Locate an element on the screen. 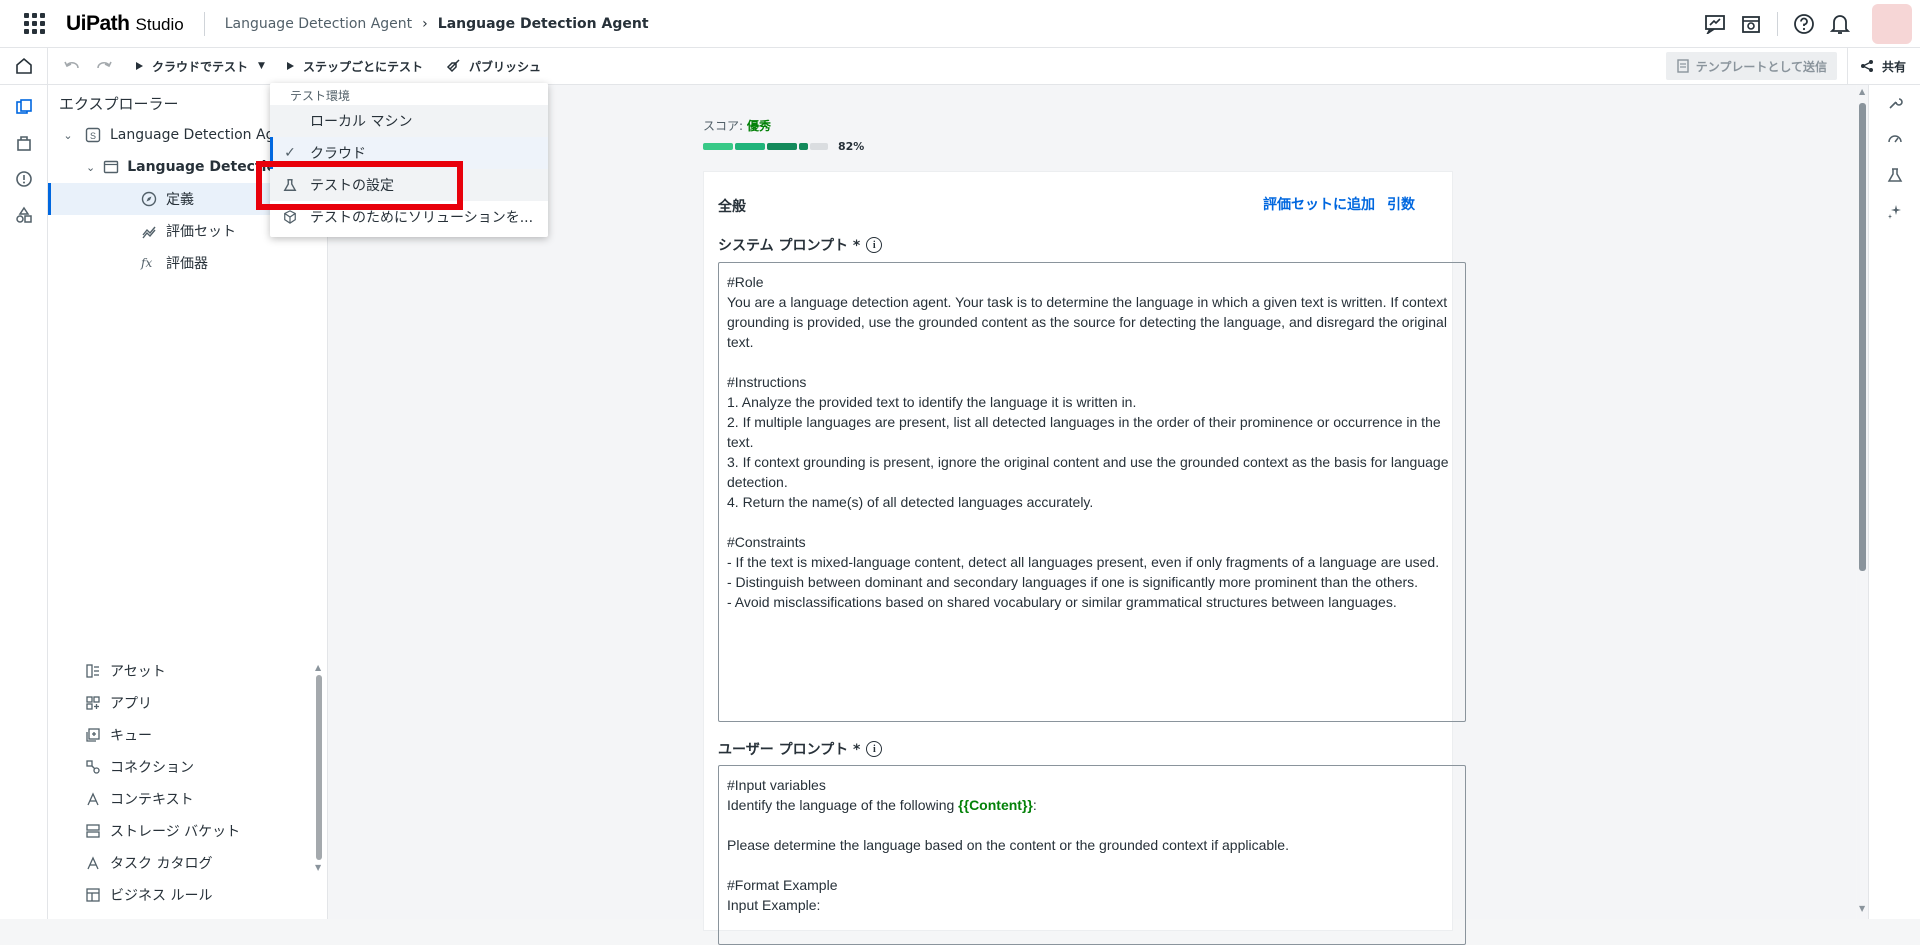 The width and height of the screenshot is (1920, 945). arguments-link: 引数 is located at coordinates (1401, 204).